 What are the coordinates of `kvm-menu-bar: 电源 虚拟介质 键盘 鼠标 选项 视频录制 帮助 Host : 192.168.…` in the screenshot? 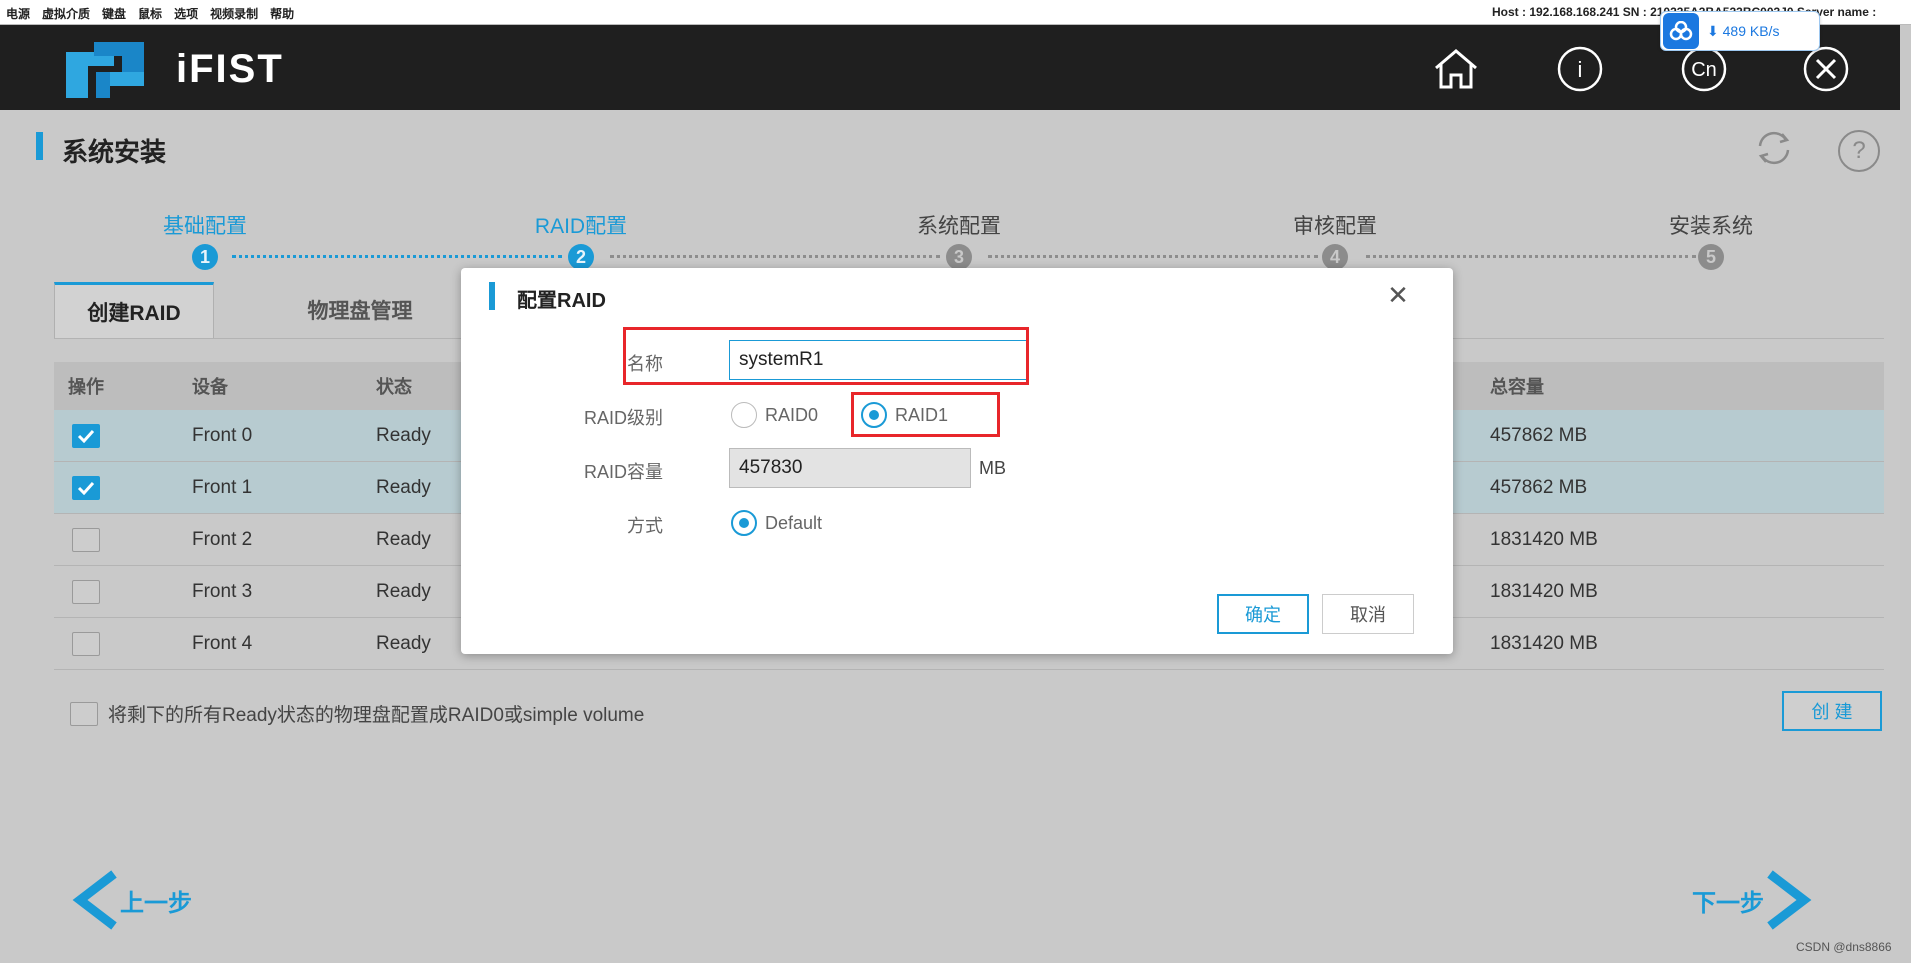 It's located at (955, 12).